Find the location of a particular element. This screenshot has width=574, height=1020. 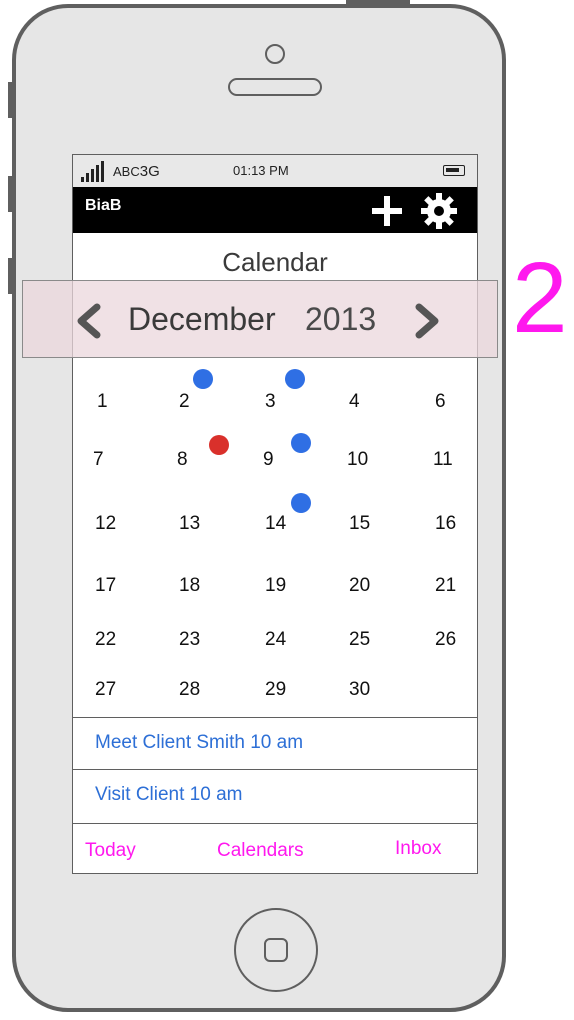

year-label: 2013 is located at coordinates (341, 319).